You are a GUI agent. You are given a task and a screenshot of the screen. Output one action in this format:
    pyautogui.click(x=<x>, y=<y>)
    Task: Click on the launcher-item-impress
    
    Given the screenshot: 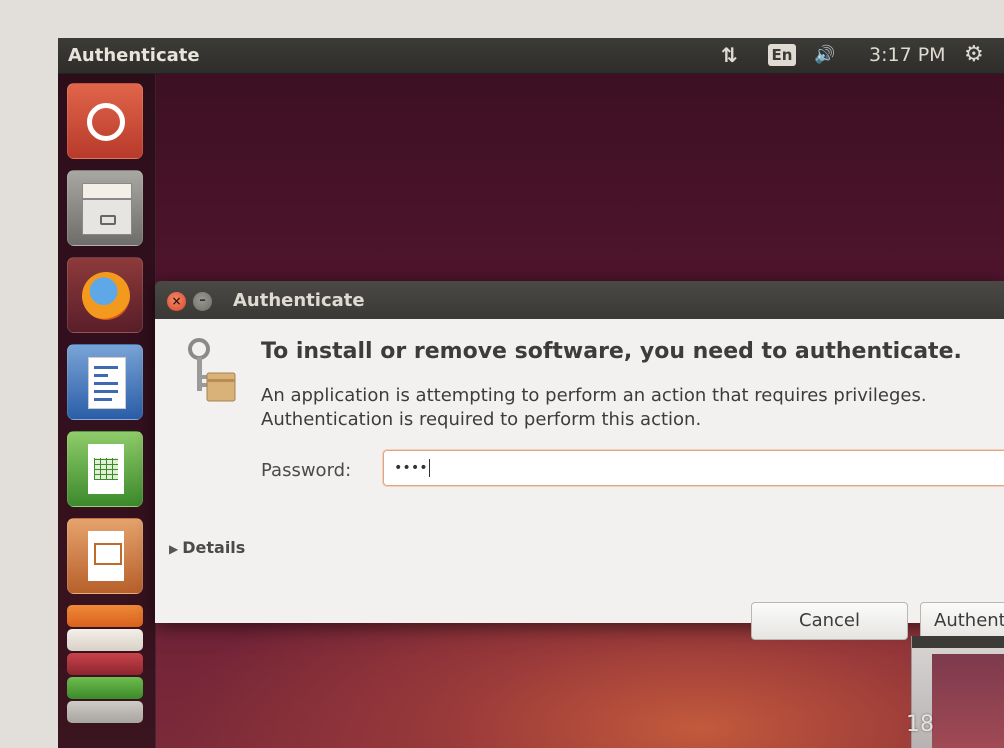 What is the action you would take?
    pyautogui.click(x=105, y=556)
    